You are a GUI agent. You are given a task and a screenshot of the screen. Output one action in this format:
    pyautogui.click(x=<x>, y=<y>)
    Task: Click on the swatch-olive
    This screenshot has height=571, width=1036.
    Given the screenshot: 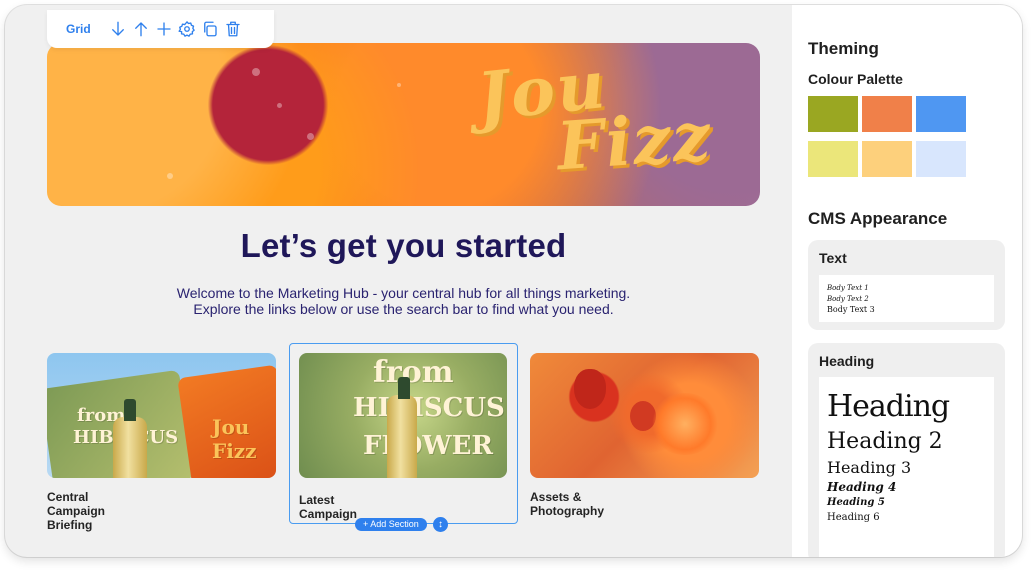 What is the action you would take?
    pyautogui.click(x=833, y=114)
    